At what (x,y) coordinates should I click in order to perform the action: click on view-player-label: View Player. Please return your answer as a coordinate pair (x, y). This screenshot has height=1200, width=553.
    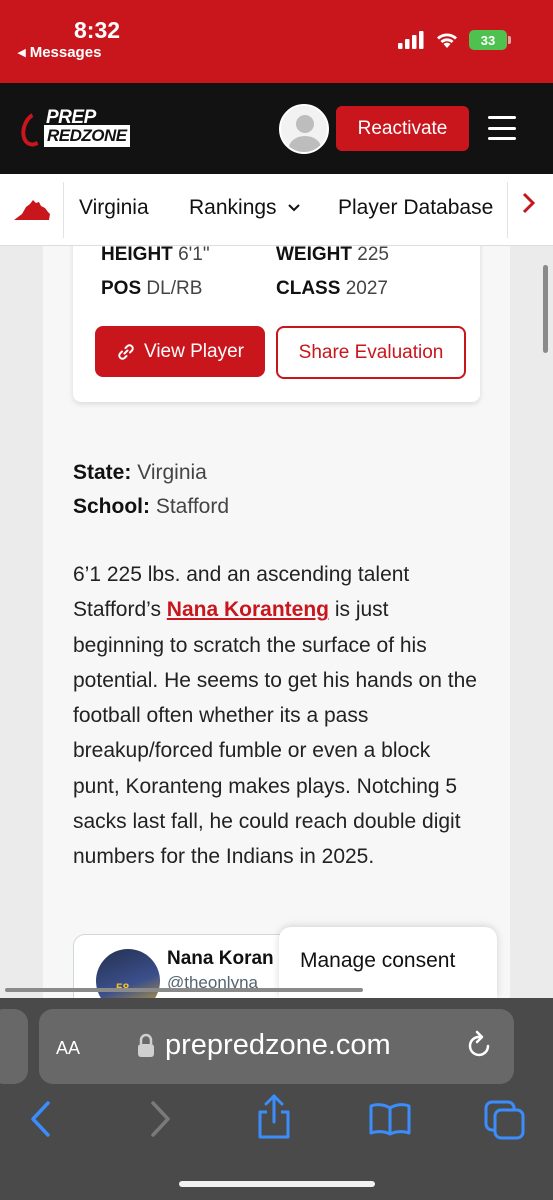
    Looking at the image, I should click on (194, 351).